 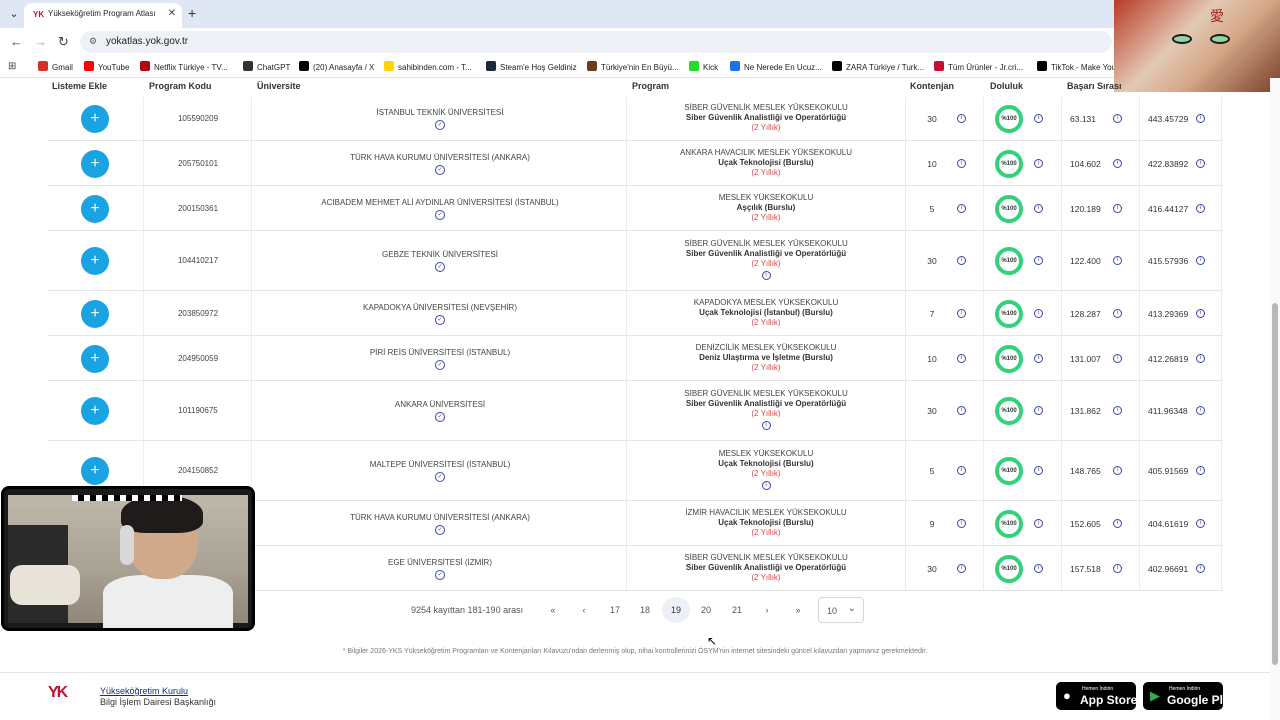 What do you see at coordinates (440, 562) in the screenshot?
I see `university-name: EGE ÜNİVERSİTESİ (İZMİR)` at bounding box center [440, 562].